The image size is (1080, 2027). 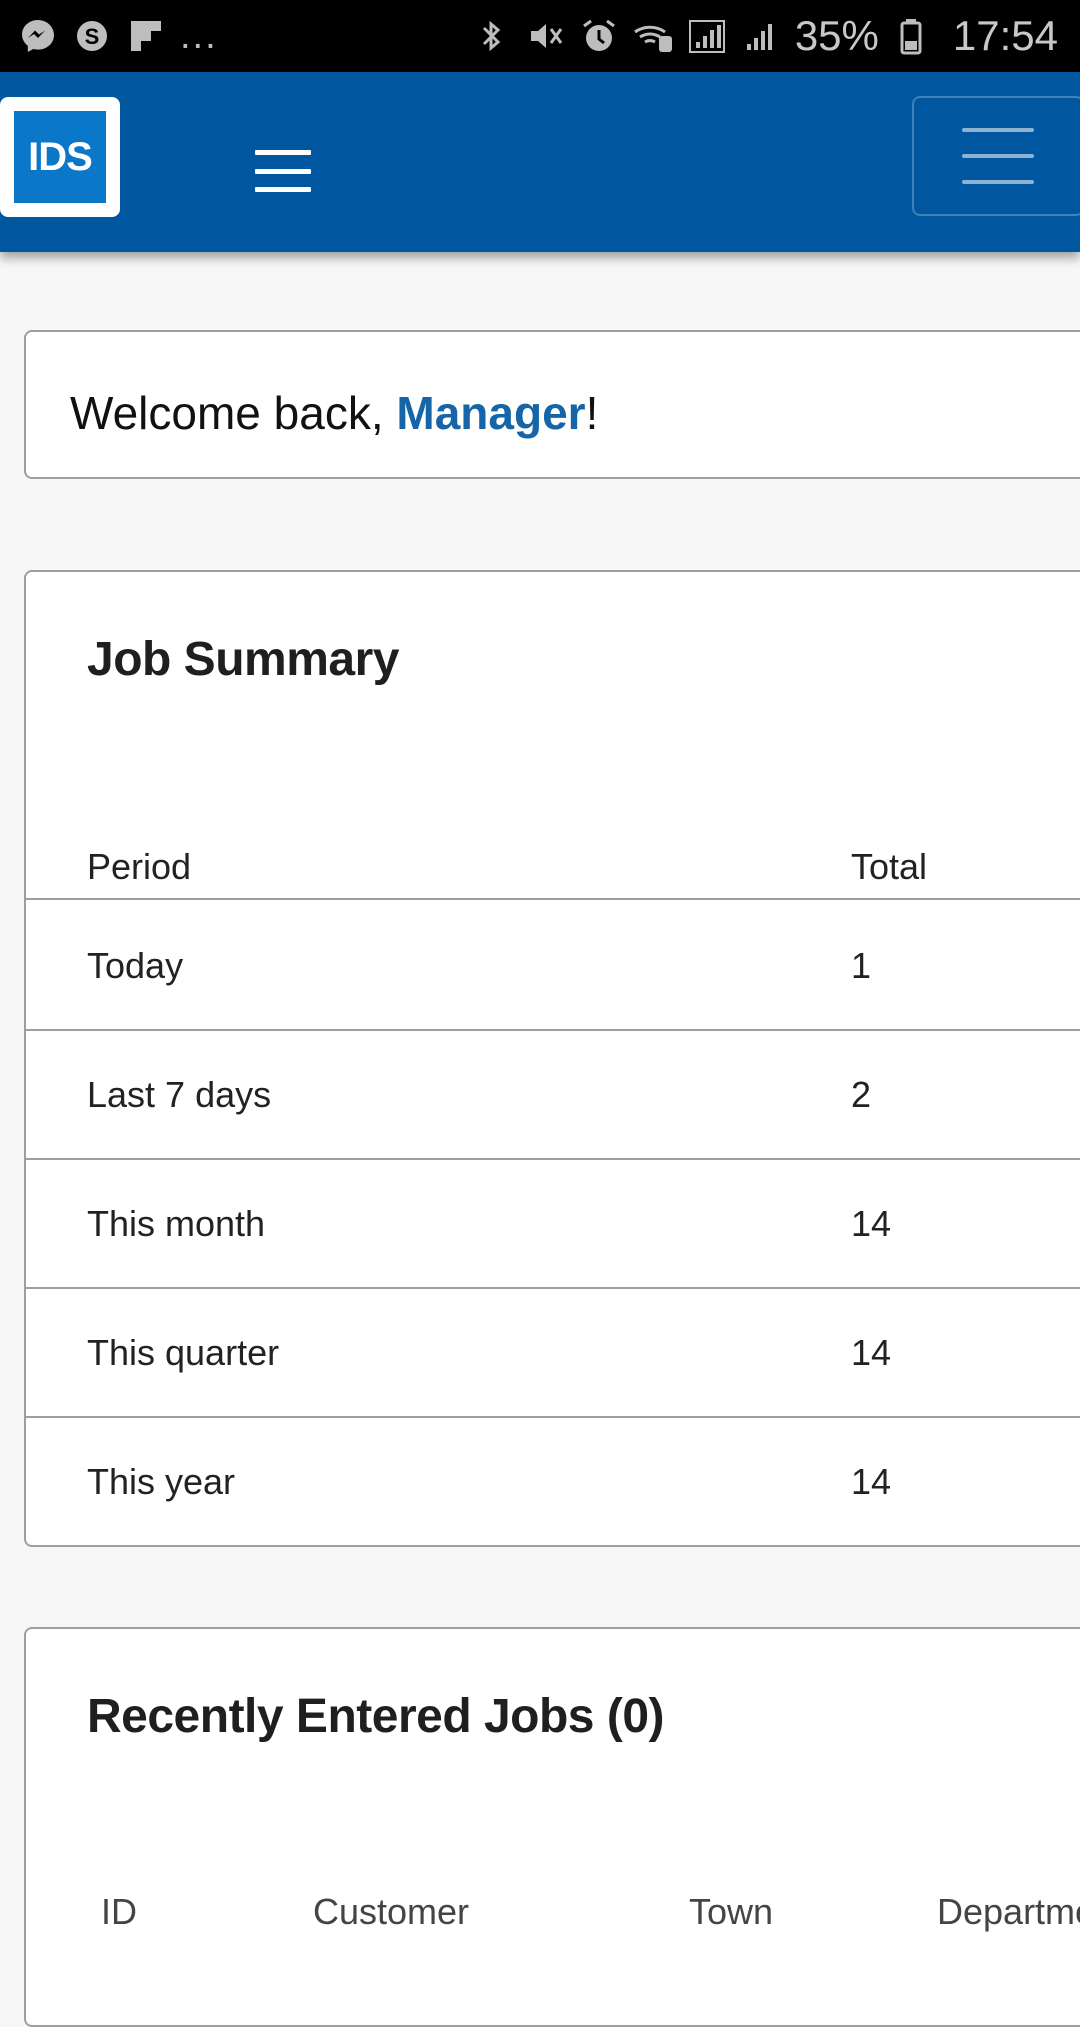 What do you see at coordinates (376, 1716) in the screenshot?
I see `recent-jobs-title: Recently Entered Jobs (0)` at bounding box center [376, 1716].